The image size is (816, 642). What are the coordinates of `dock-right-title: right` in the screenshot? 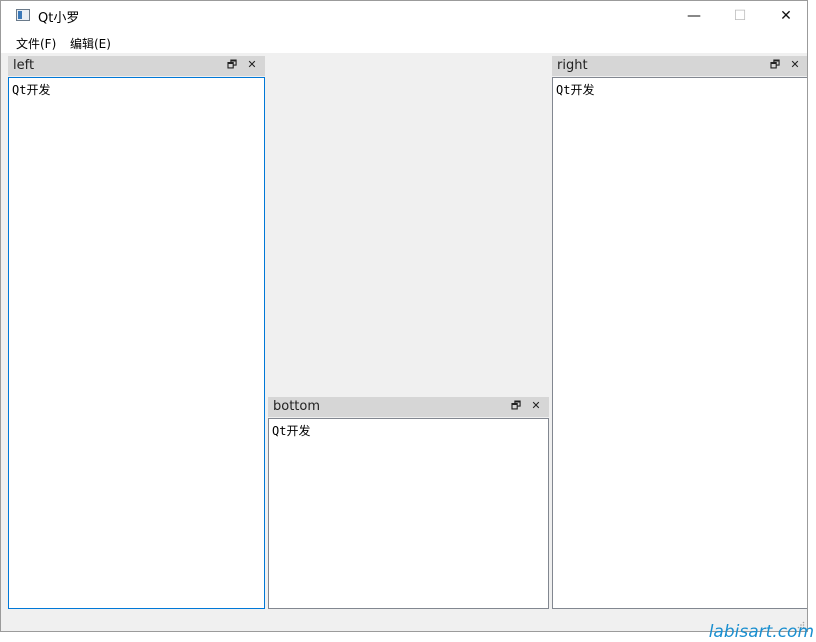 It's located at (572, 65).